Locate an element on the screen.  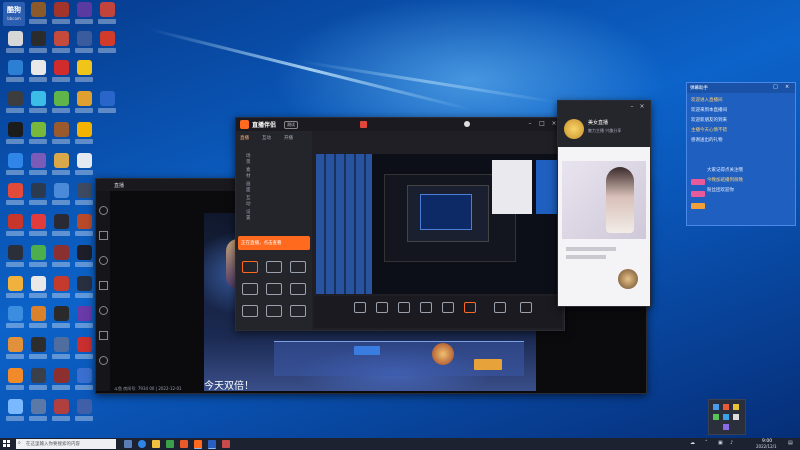
player-taskbar-icon is located at coordinates (212, 444).